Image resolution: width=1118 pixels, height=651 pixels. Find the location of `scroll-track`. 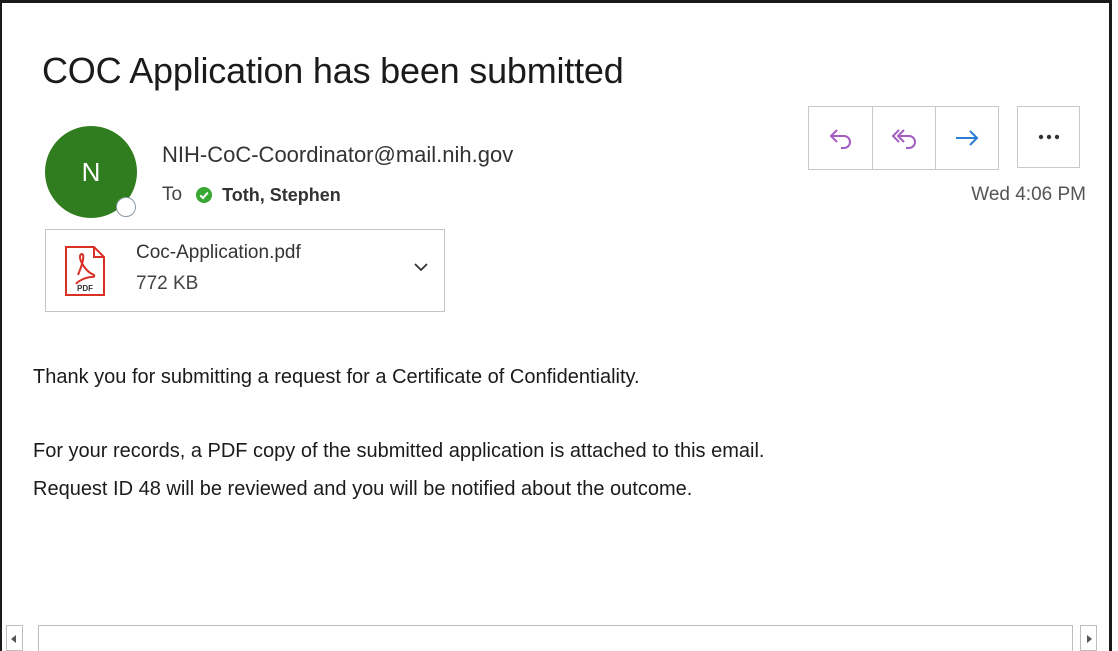

scroll-track is located at coordinates (555, 638).